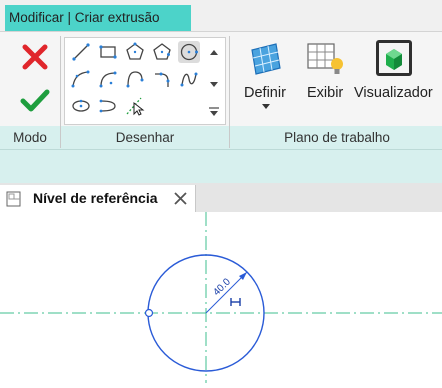  I want to click on tangent-arc-icon, so click(135, 79).